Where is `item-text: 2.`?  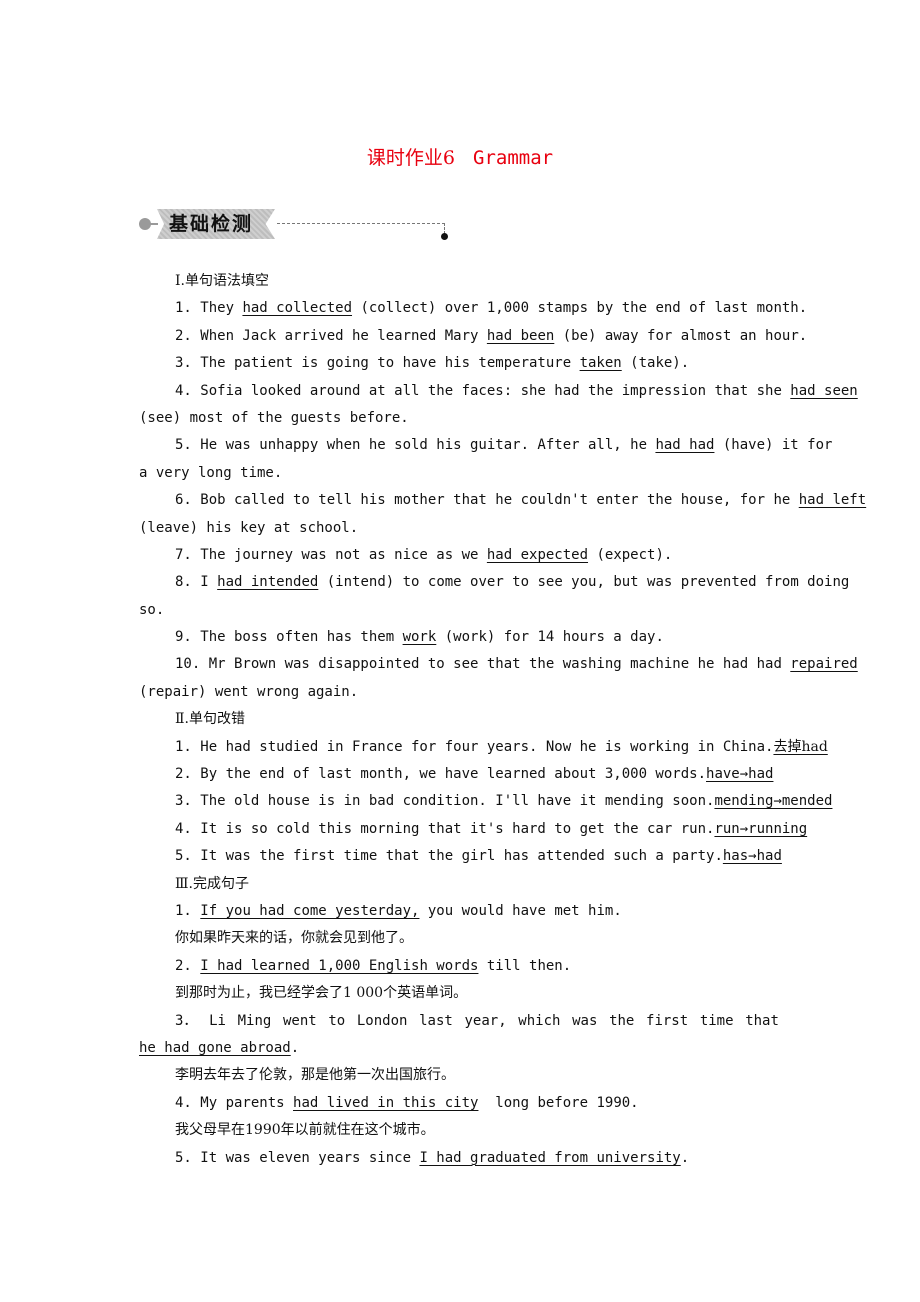 item-text: 2. is located at coordinates (188, 965).